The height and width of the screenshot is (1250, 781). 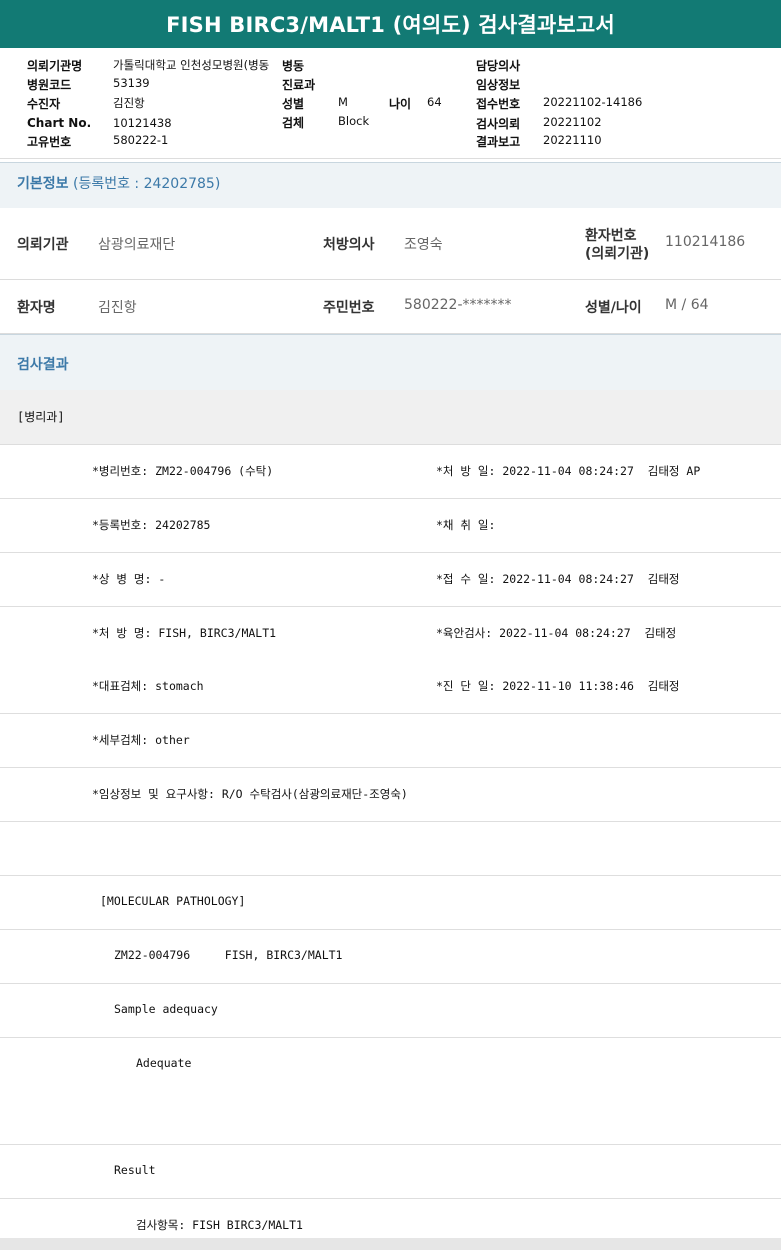 What do you see at coordinates (44, 104) in the screenshot?
I see `patient-label: 수진자` at bounding box center [44, 104].